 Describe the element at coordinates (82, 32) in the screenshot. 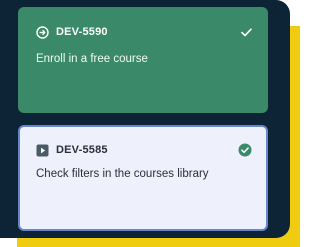

I see `ticket-id: DEV-5590` at that location.